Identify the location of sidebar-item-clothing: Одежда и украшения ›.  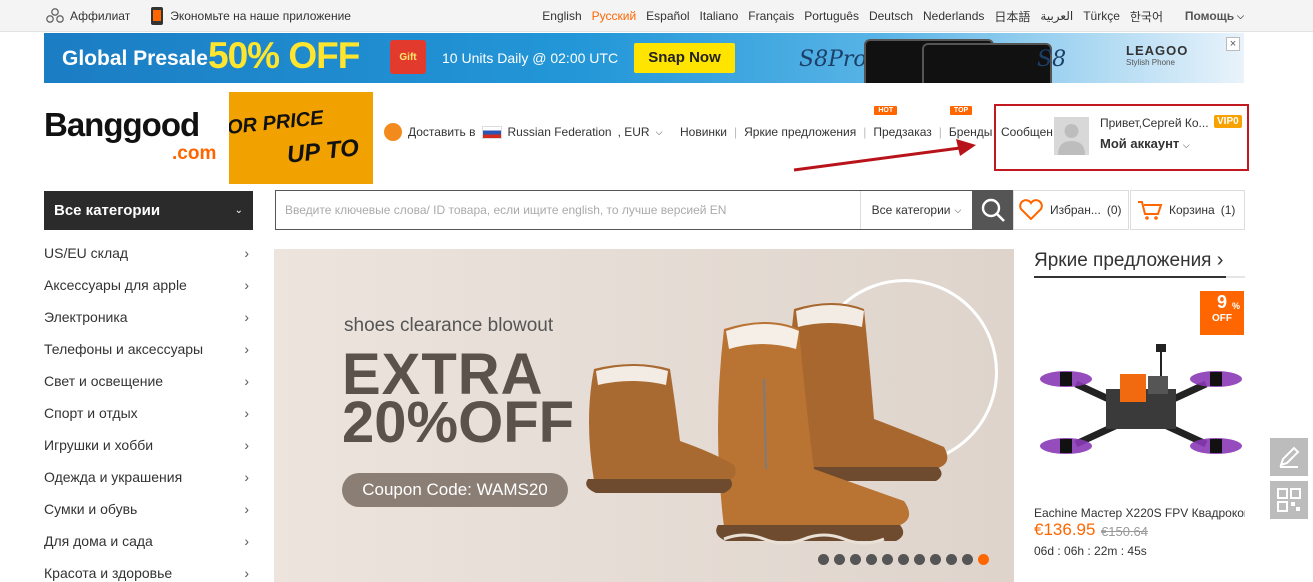
(148, 477).